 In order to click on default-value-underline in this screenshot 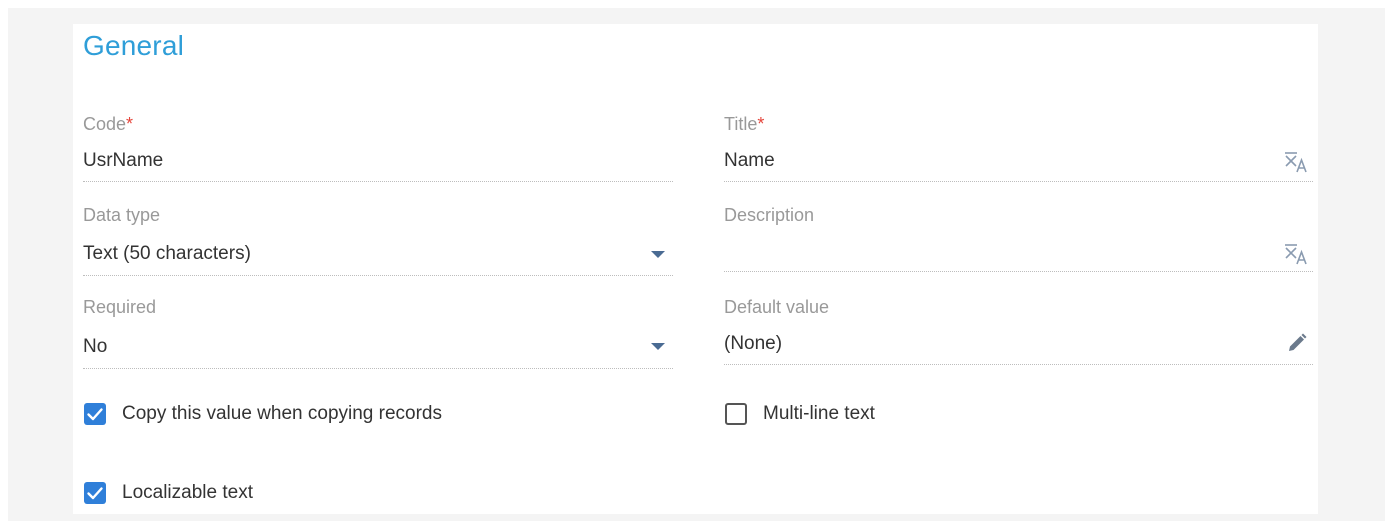, I will do `click(1018, 364)`.